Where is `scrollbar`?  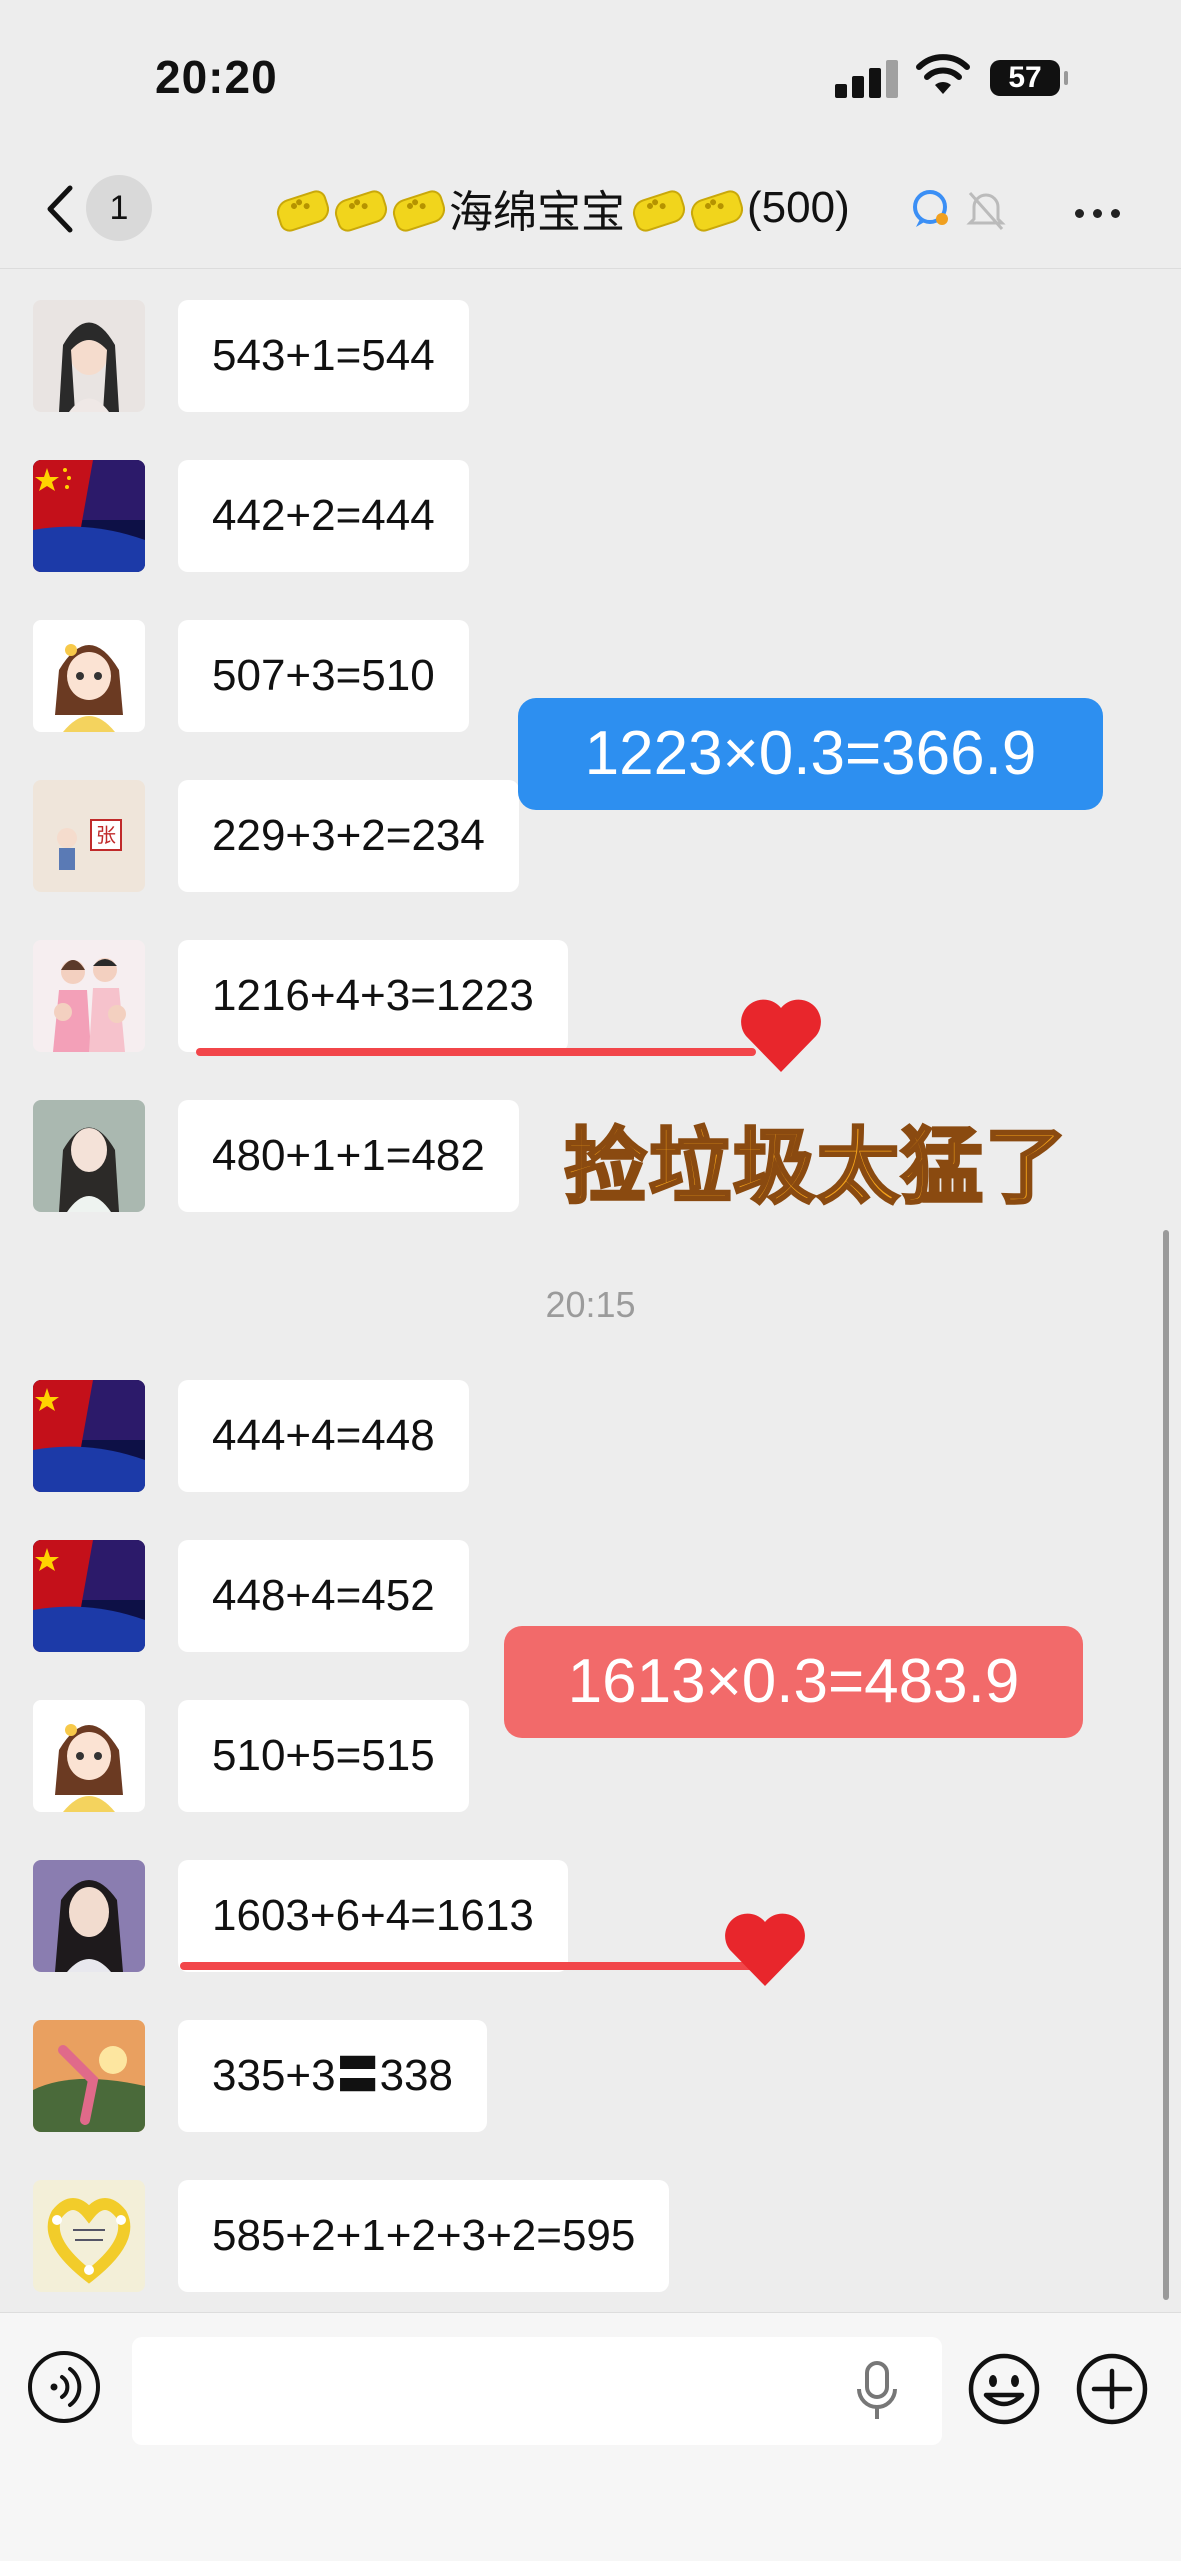 scrollbar is located at coordinates (1166, 1765).